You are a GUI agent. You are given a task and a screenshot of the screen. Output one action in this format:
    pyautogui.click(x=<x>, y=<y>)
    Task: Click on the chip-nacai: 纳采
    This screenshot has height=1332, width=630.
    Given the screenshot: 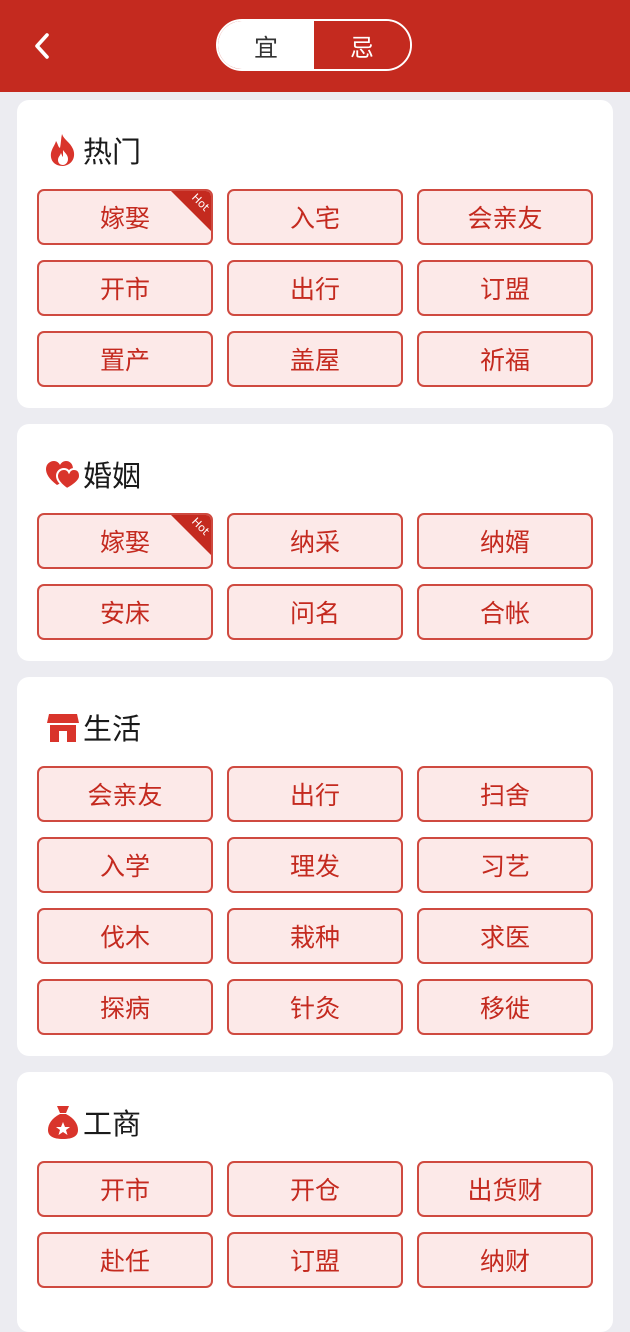 What is the action you would take?
    pyautogui.click(x=315, y=541)
    